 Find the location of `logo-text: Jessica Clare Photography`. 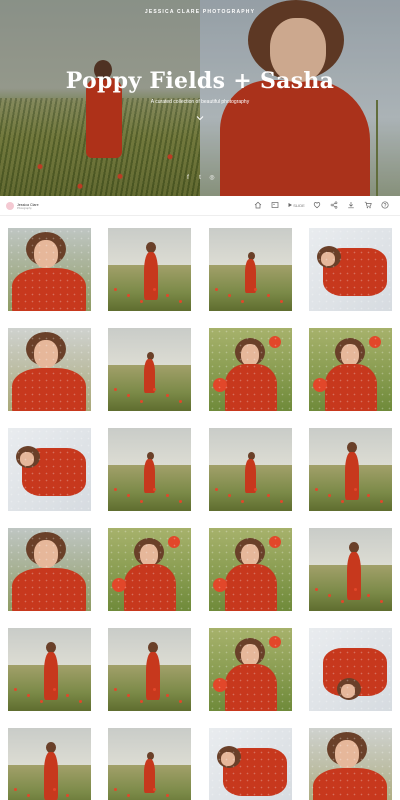

logo-text: Jessica Clare Photography is located at coordinates (28, 207).